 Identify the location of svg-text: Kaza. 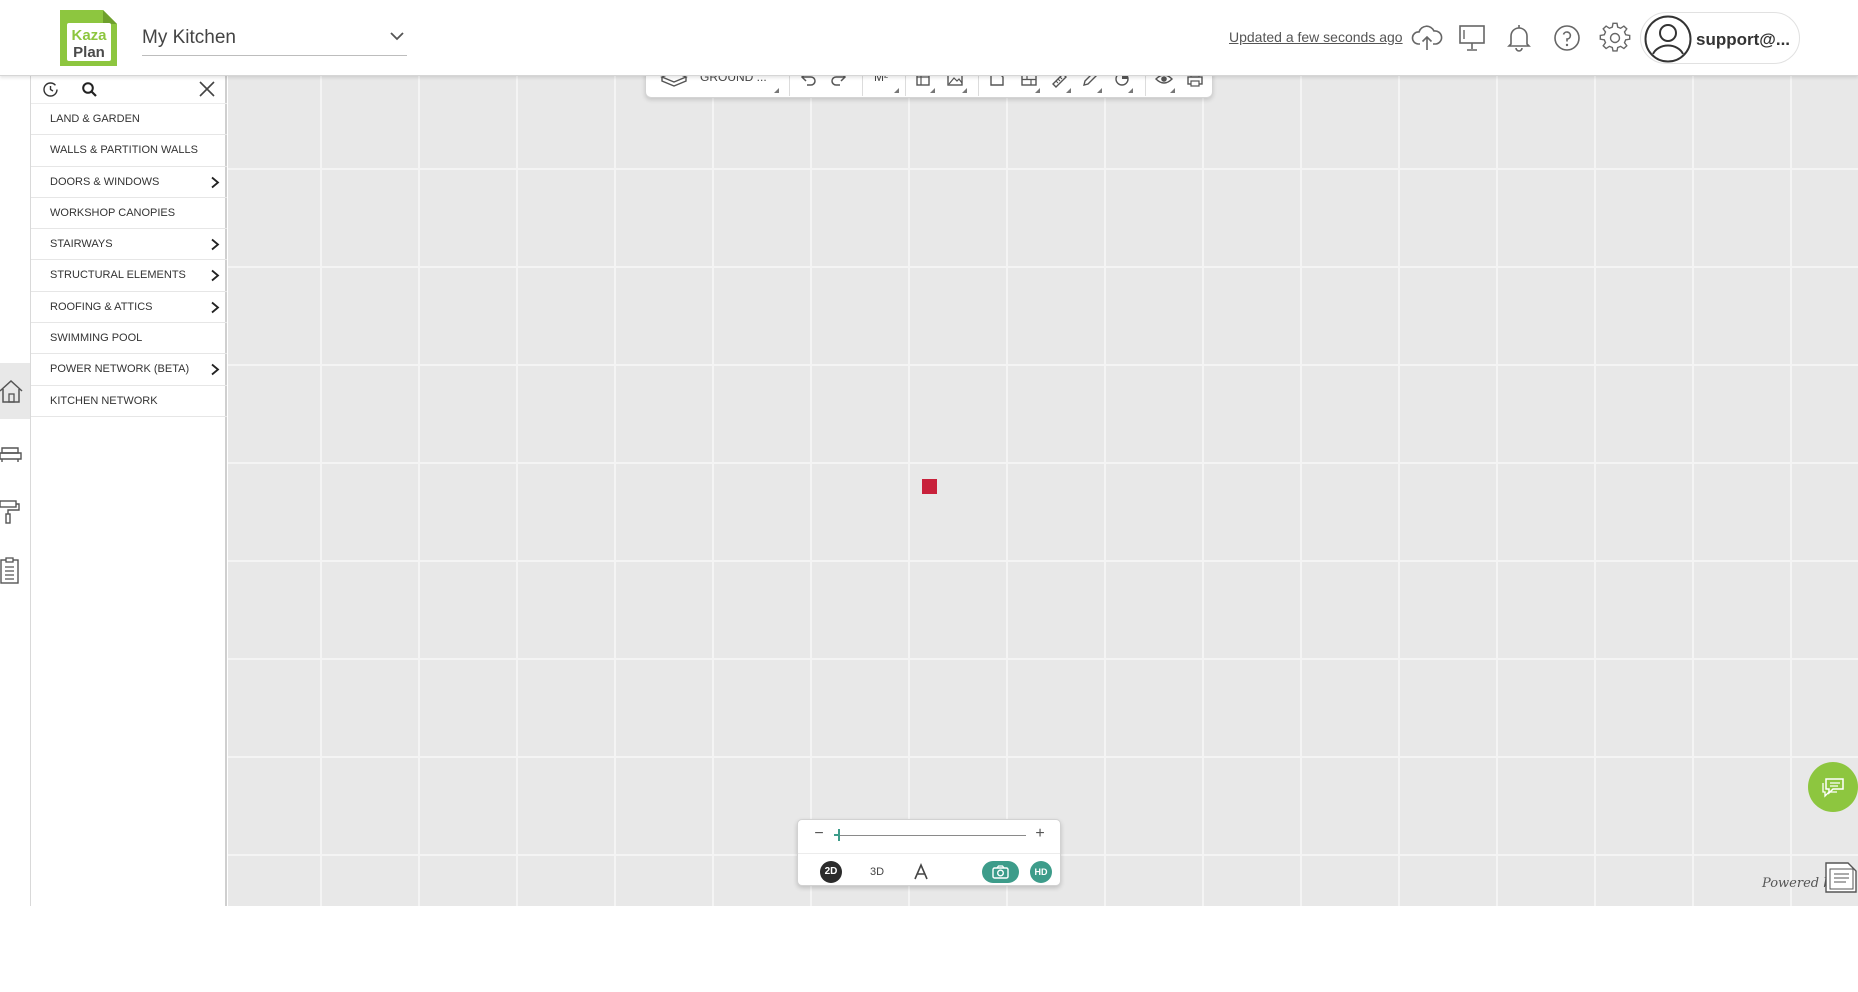
(89, 35).